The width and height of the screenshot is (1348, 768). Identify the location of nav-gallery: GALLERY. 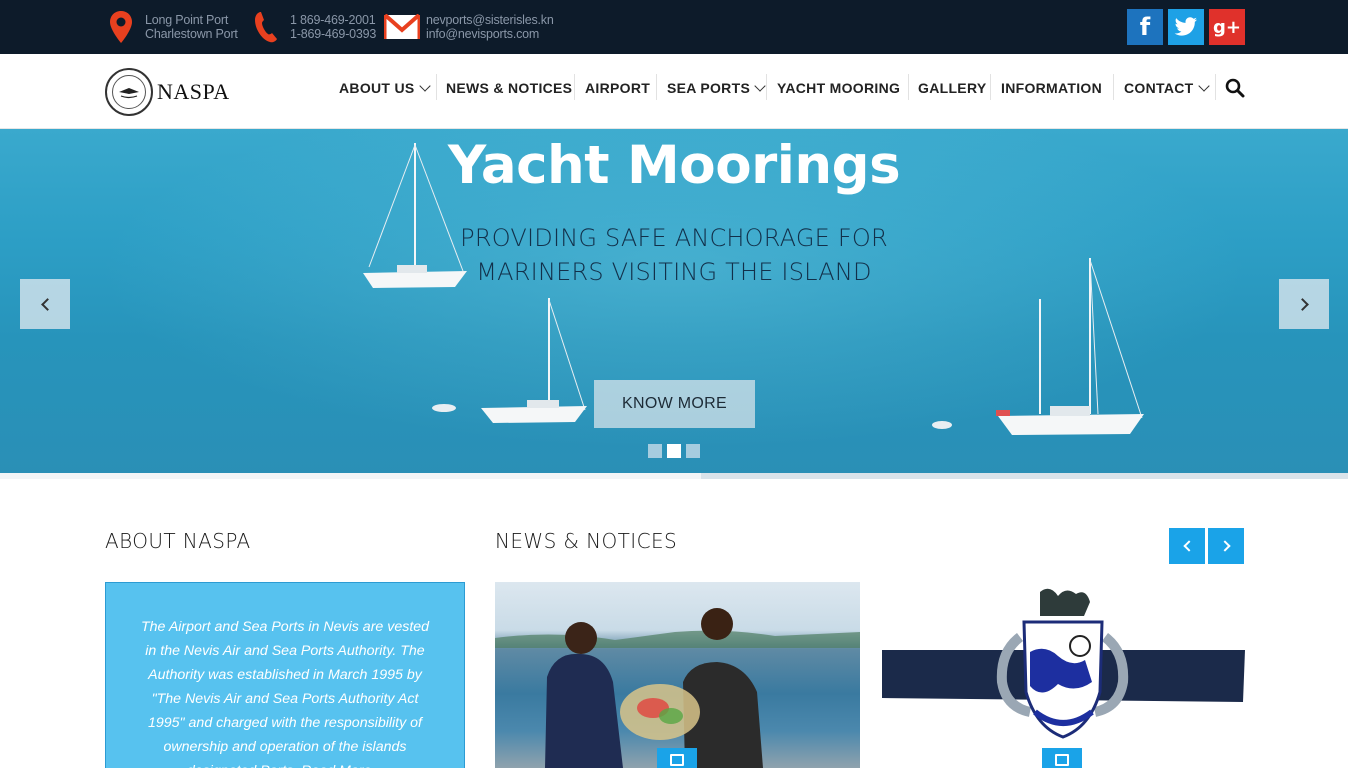
(952, 88).